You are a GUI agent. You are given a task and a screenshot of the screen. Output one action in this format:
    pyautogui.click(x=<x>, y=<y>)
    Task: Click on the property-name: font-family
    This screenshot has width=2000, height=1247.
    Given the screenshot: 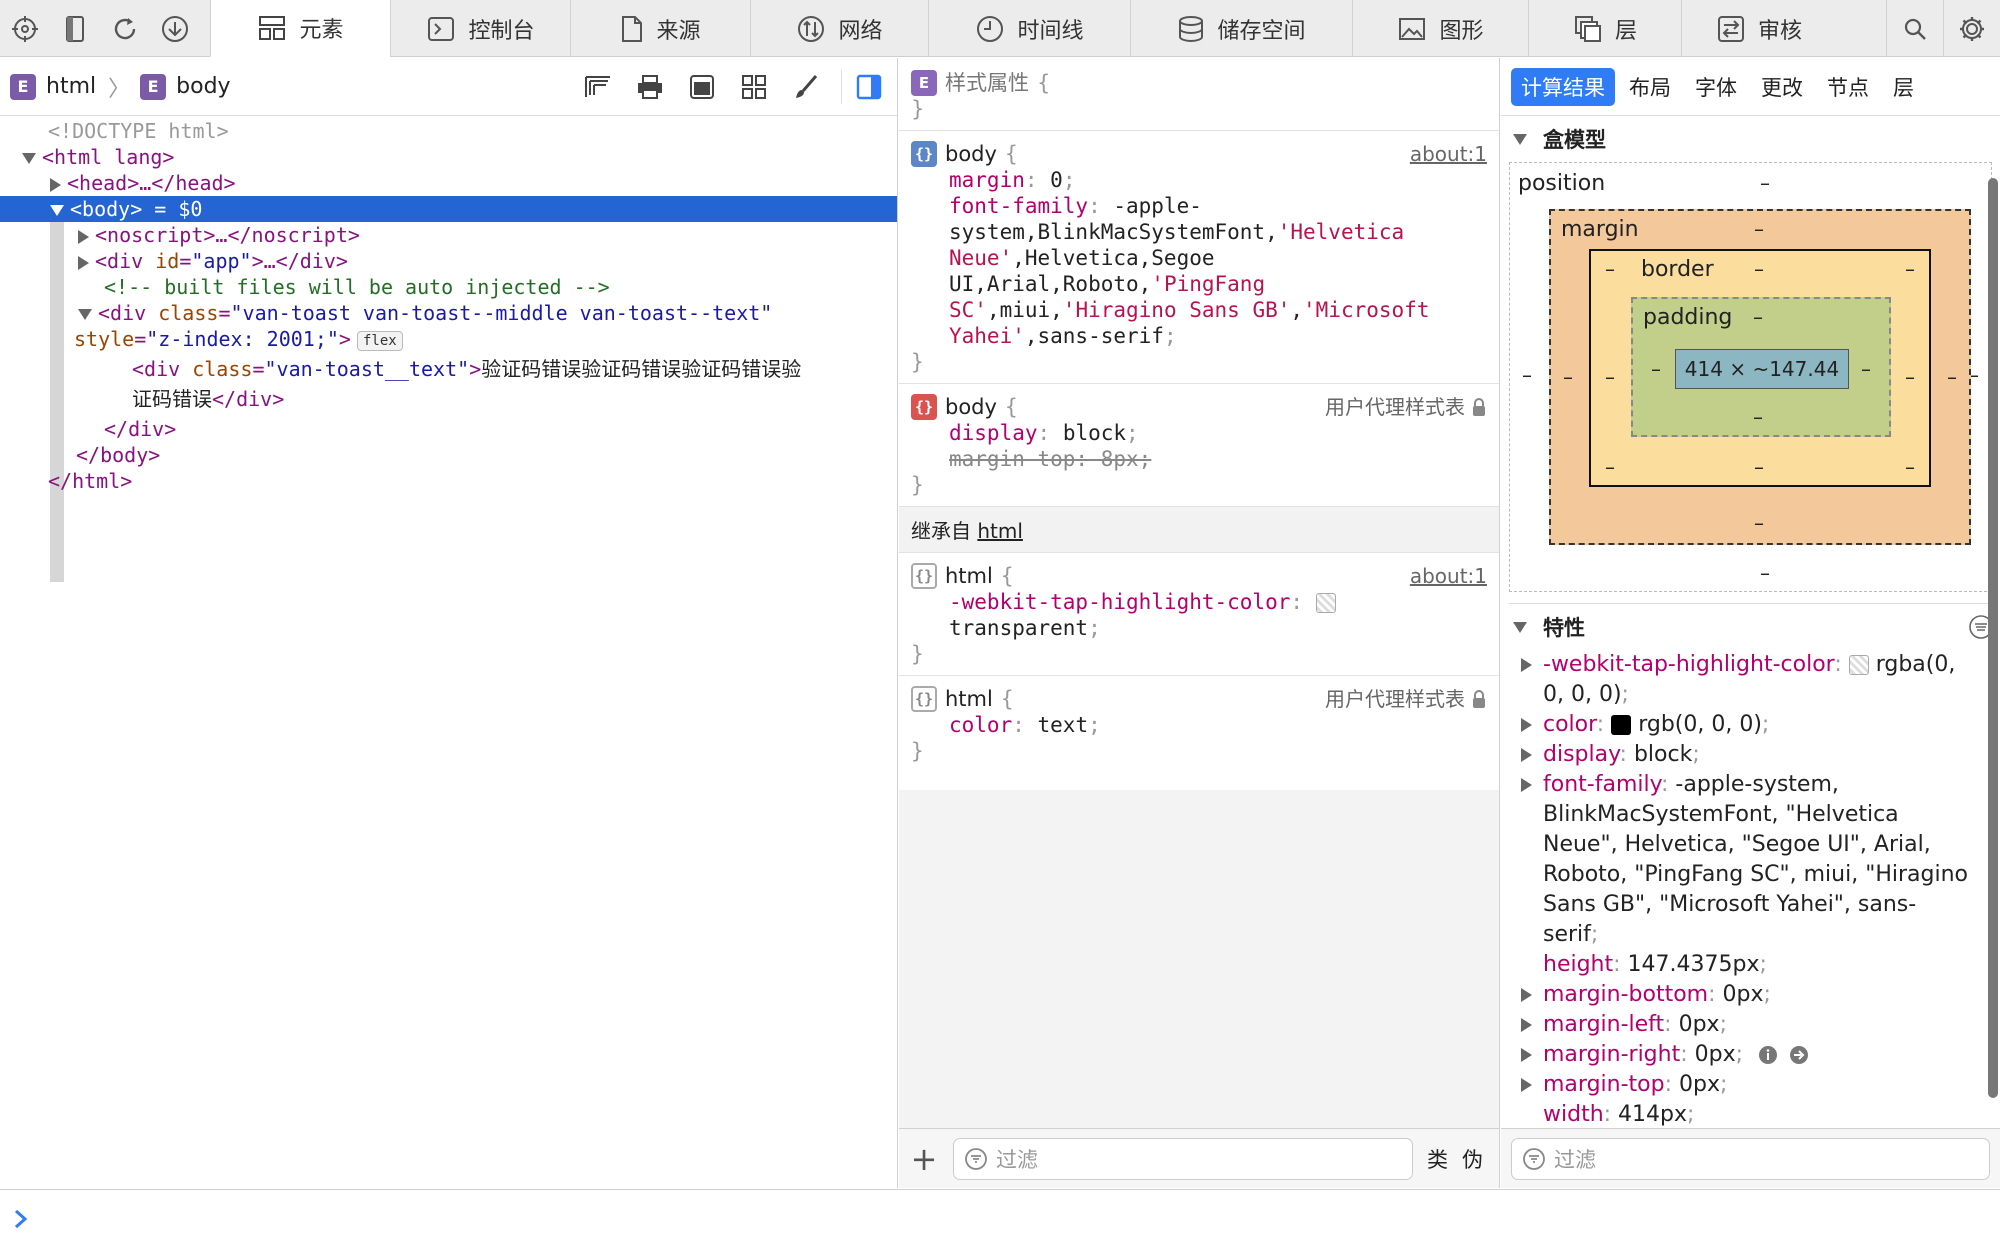 What is the action you would take?
    pyautogui.click(x=1018, y=206)
    